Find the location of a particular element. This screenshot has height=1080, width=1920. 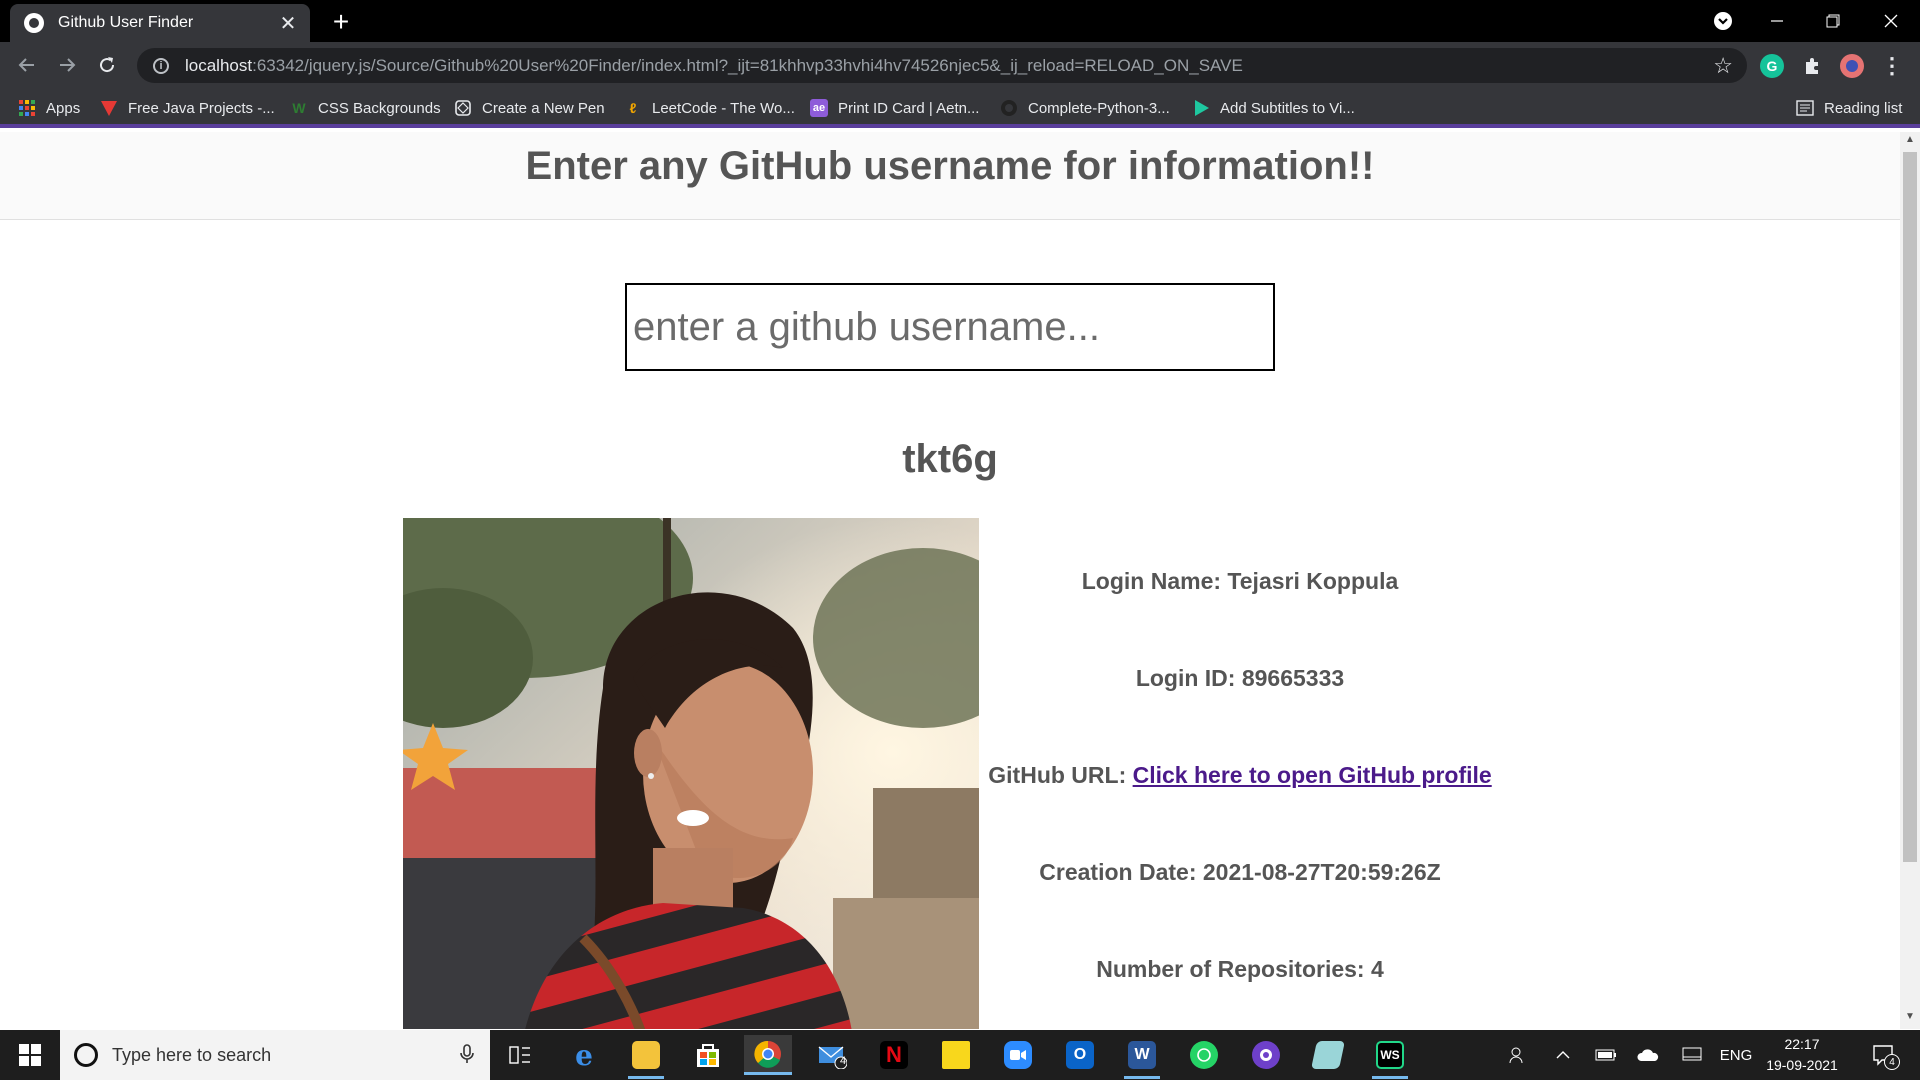

login-id-value: 89665333 is located at coordinates (1293, 678).